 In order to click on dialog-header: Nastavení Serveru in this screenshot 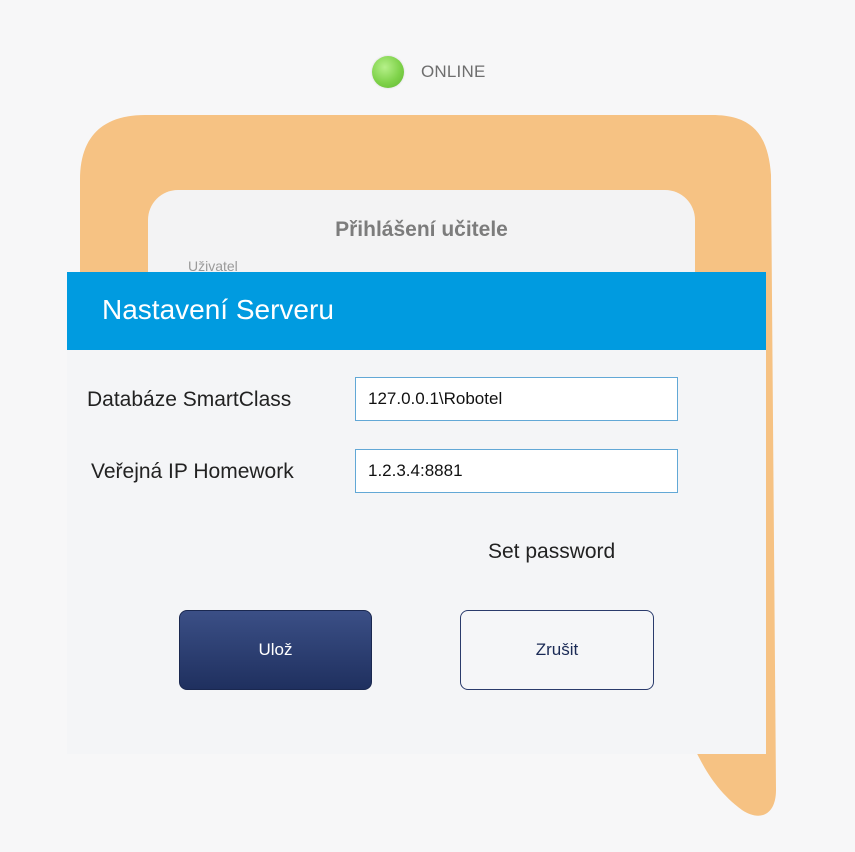, I will do `click(416, 311)`.